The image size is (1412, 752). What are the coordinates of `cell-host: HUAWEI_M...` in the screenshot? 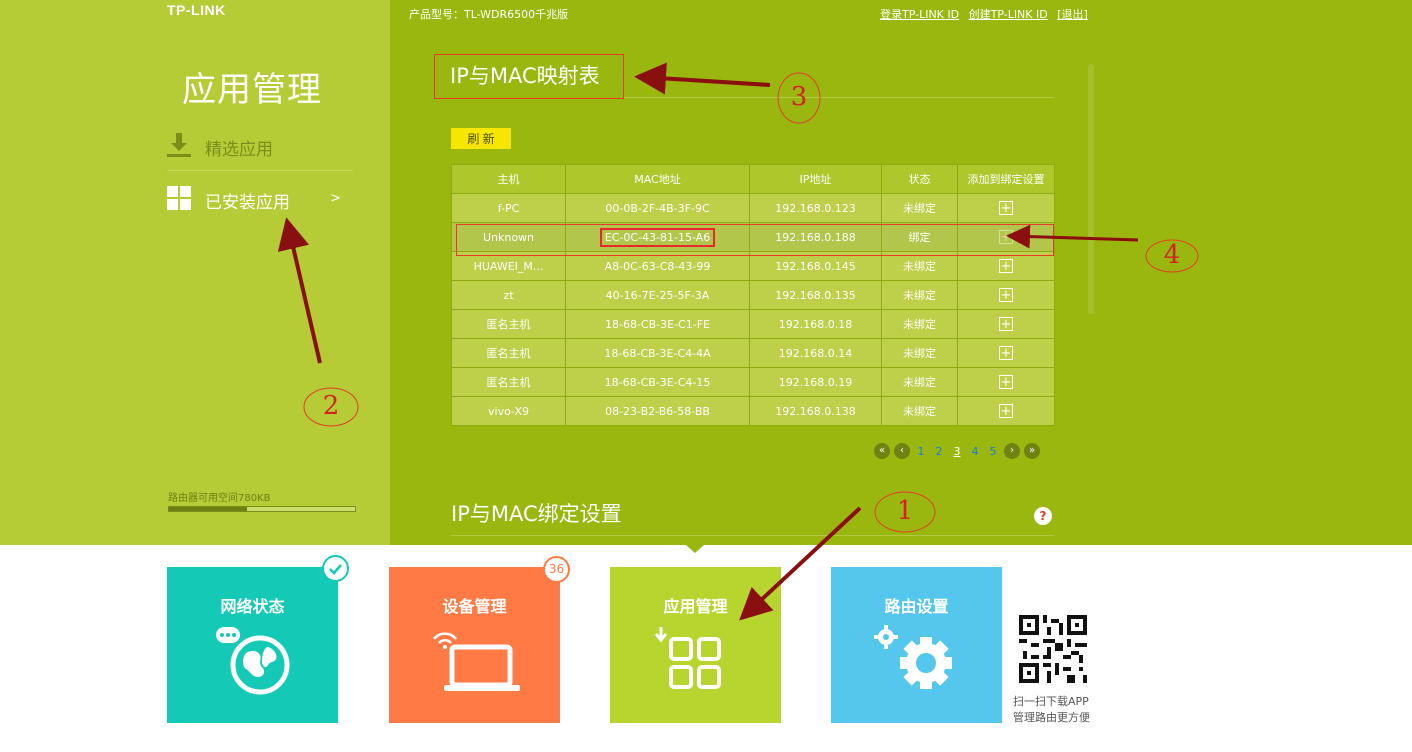 It's located at (508, 266).